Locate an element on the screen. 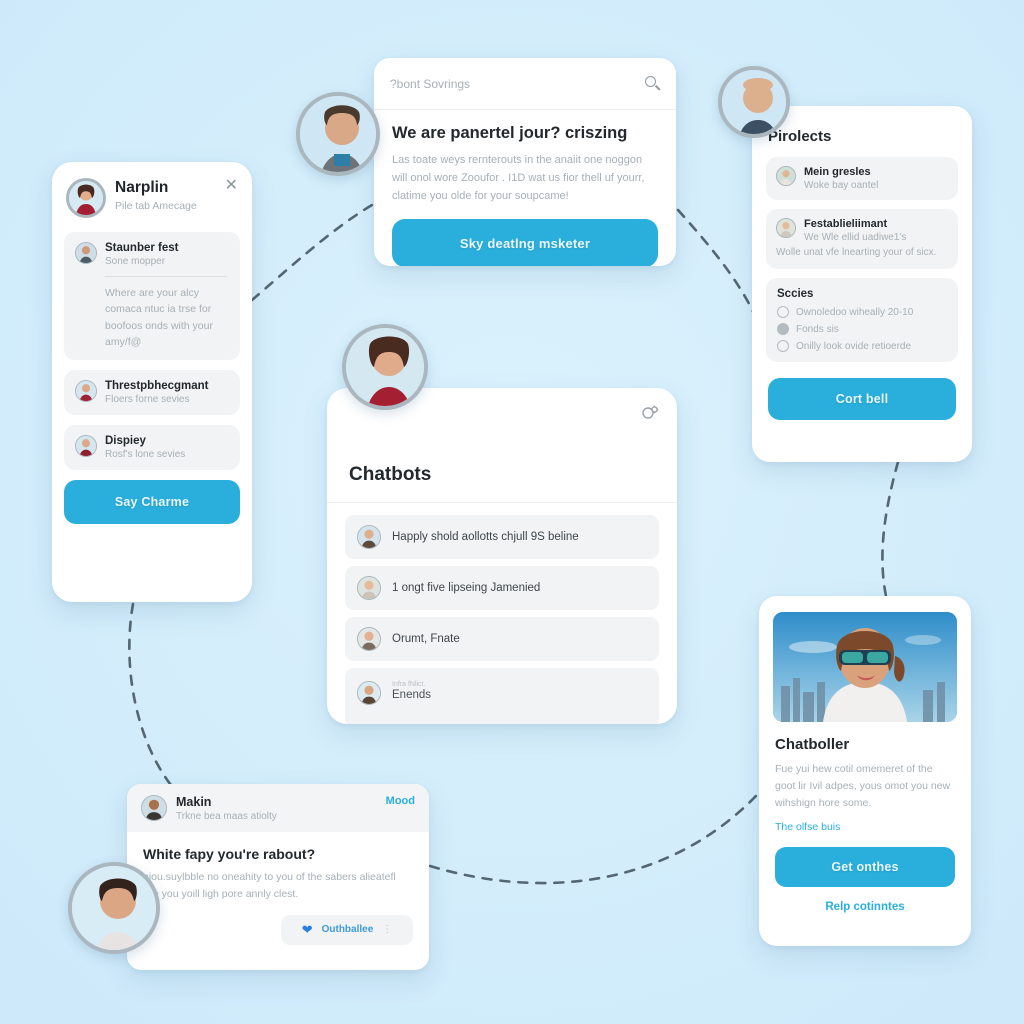  chatbot-row: 1 ongt five lipseing Jamenied is located at coordinates (502, 588).